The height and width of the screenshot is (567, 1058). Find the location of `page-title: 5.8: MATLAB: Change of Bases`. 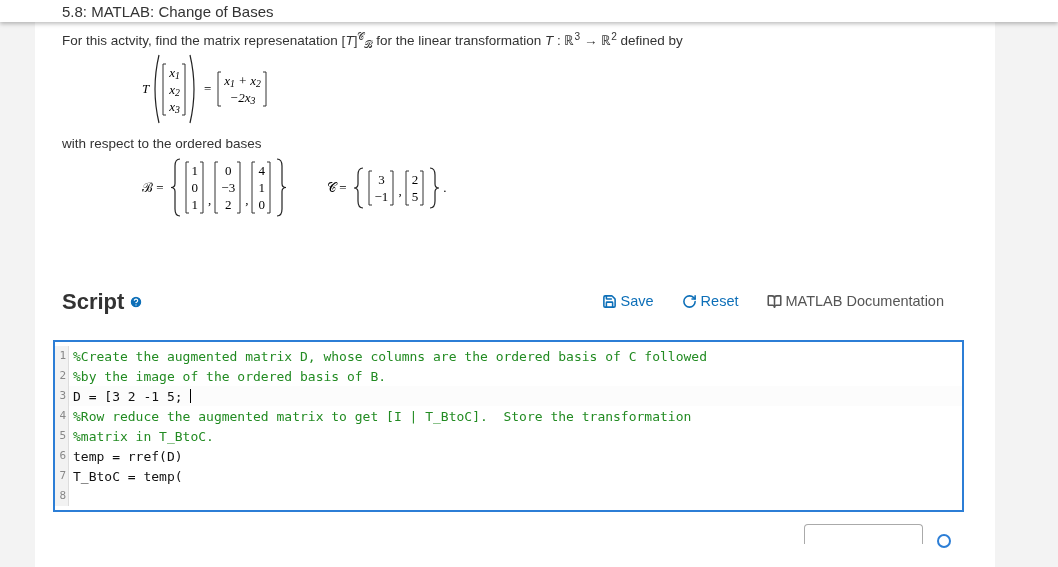

page-title: 5.8: MATLAB: Change of Bases is located at coordinates (168, 12).